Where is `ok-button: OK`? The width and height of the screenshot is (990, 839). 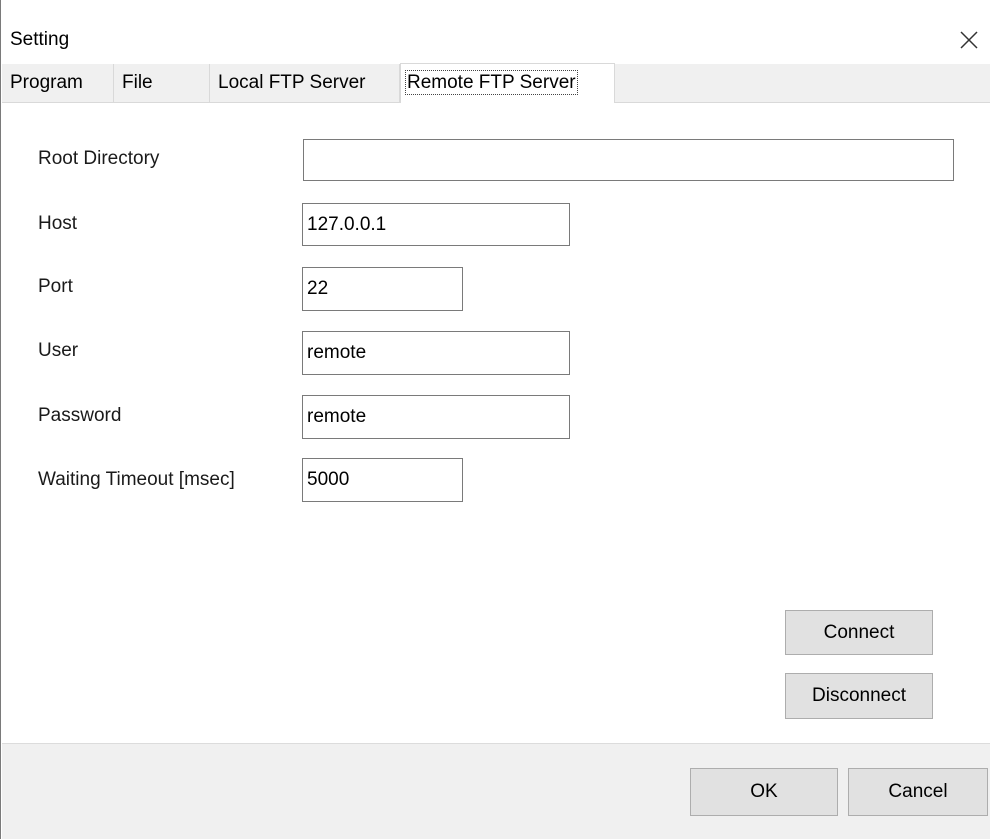 ok-button: OK is located at coordinates (764, 792).